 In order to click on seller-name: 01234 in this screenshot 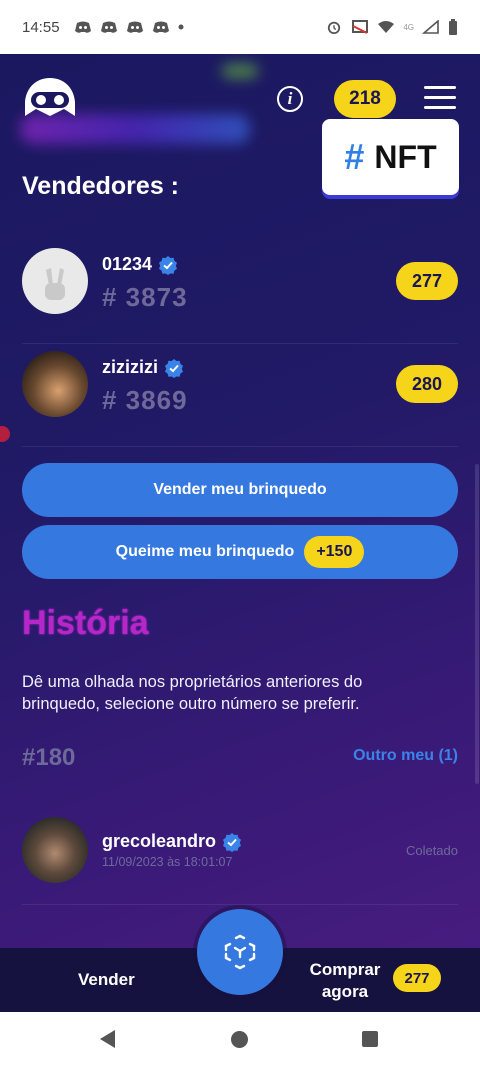, I will do `click(140, 264)`.